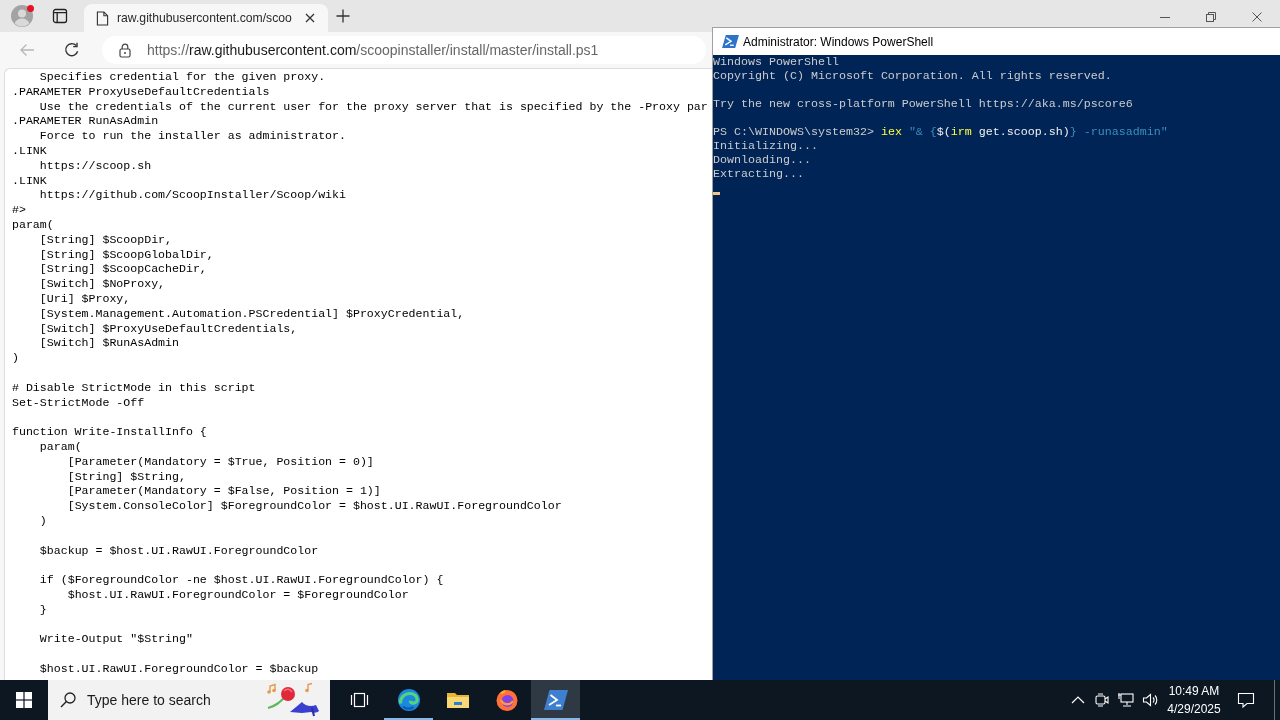 The height and width of the screenshot is (720, 1280). Describe the element at coordinates (241, 580) in the screenshot. I see `code-line: if ($ForegroundColor -ne $host.UI.RawUI.ForegroundColor) {` at that location.